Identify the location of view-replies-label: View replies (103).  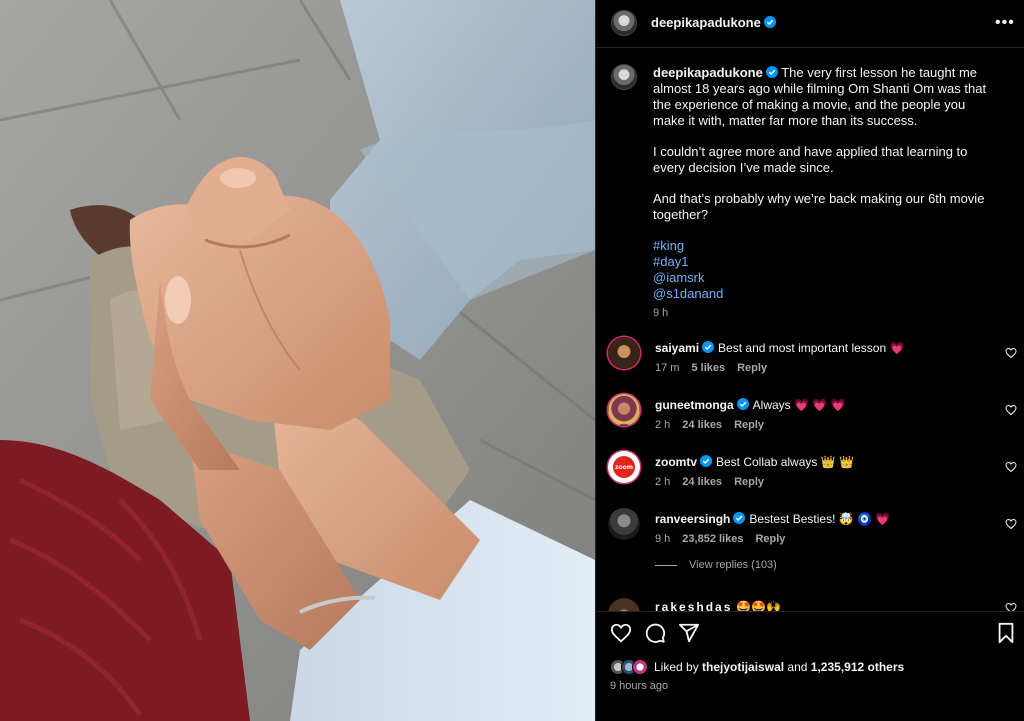
(733, 565).